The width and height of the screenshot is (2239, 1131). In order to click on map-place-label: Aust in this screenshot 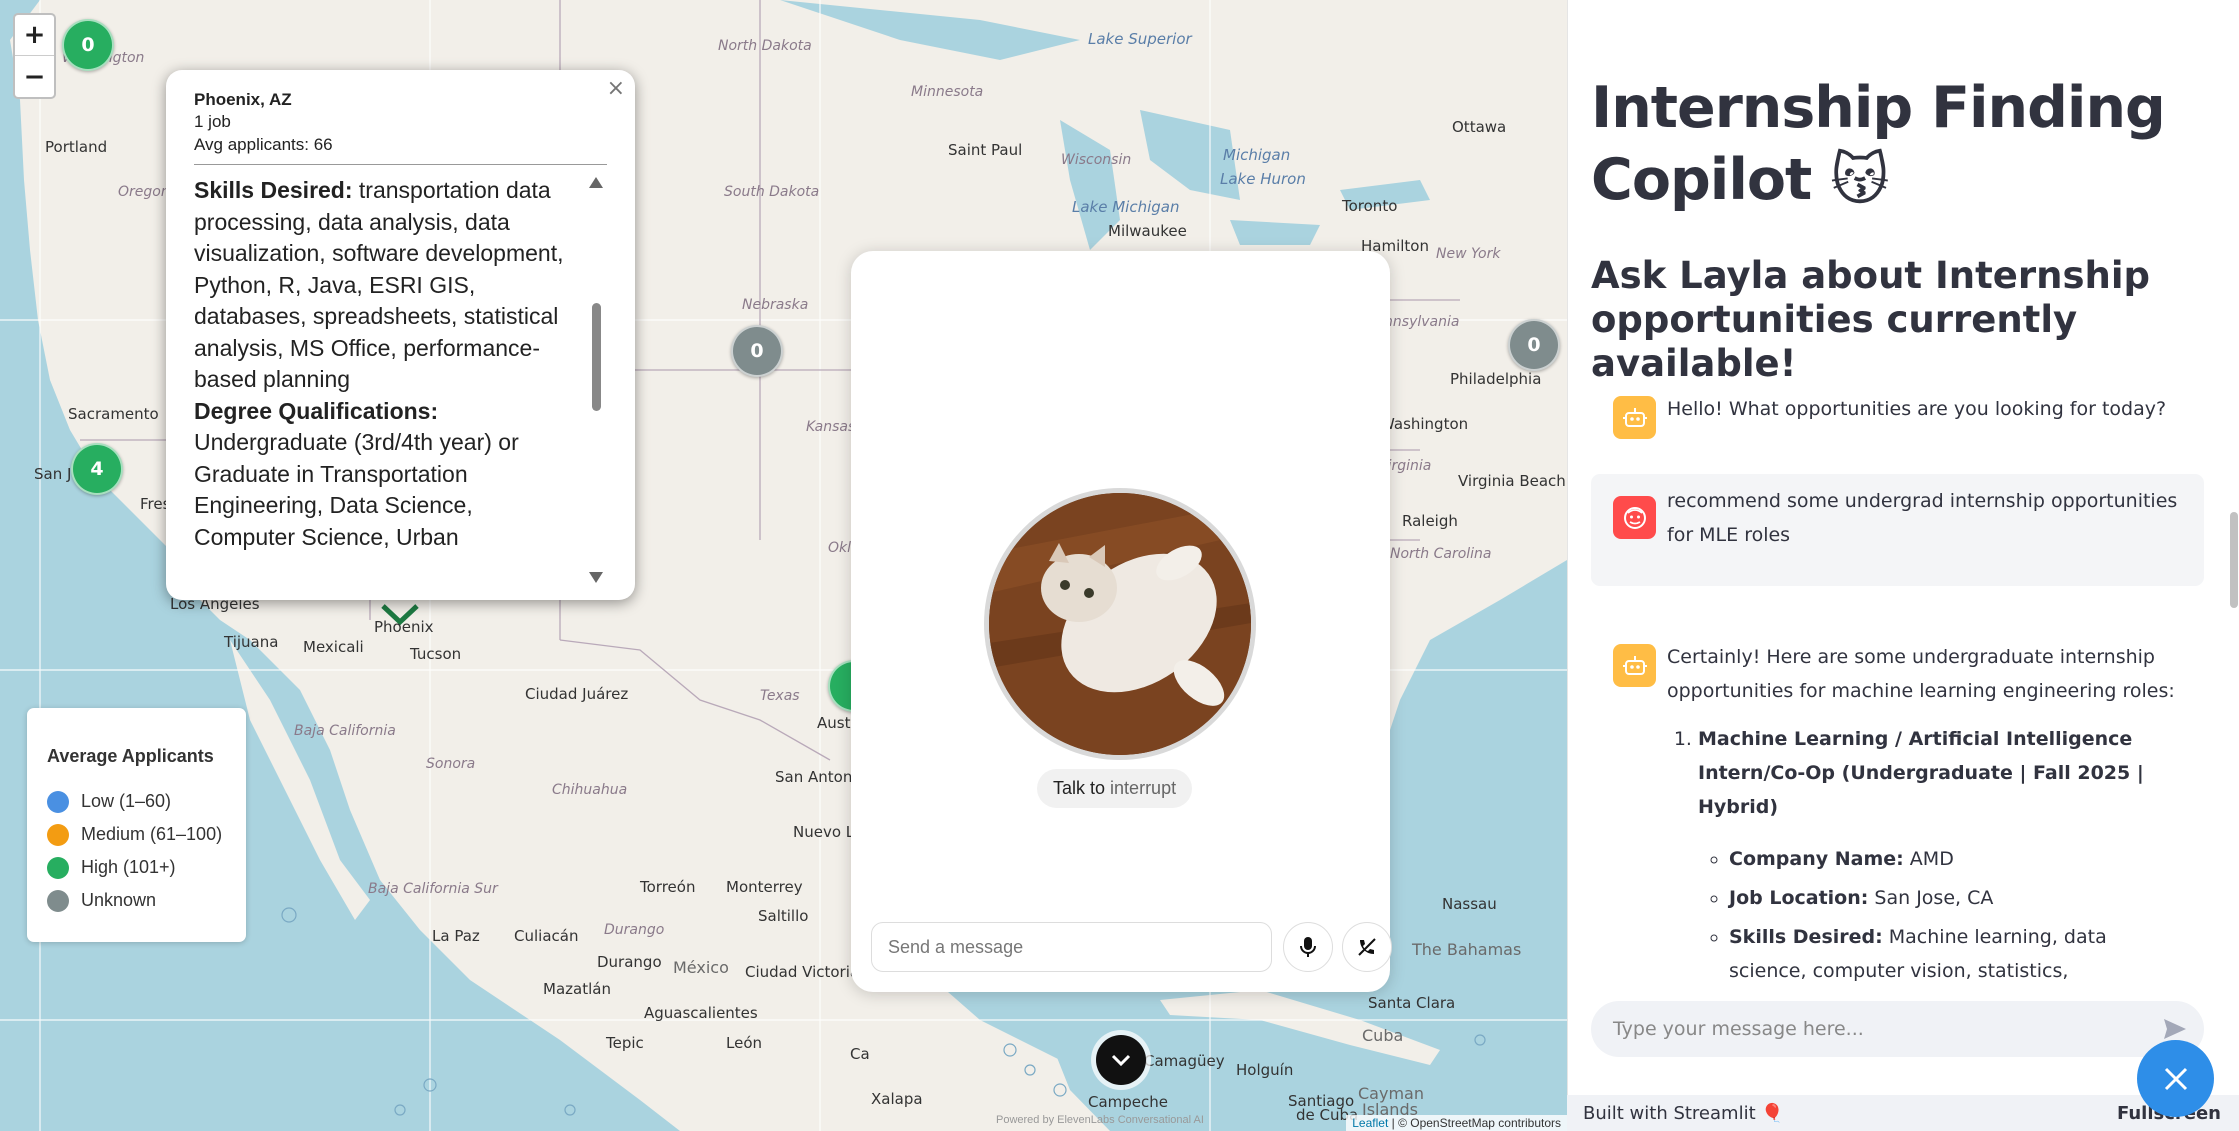, I will do `click(834, 723)`.